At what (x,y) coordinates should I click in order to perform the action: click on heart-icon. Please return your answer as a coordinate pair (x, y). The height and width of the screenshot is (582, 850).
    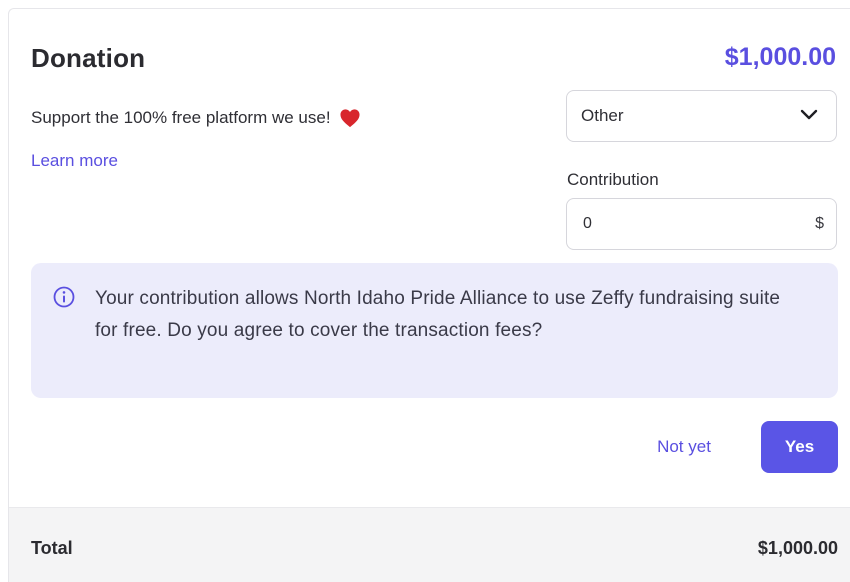
    Looking at the image, I should click on (350, 118).